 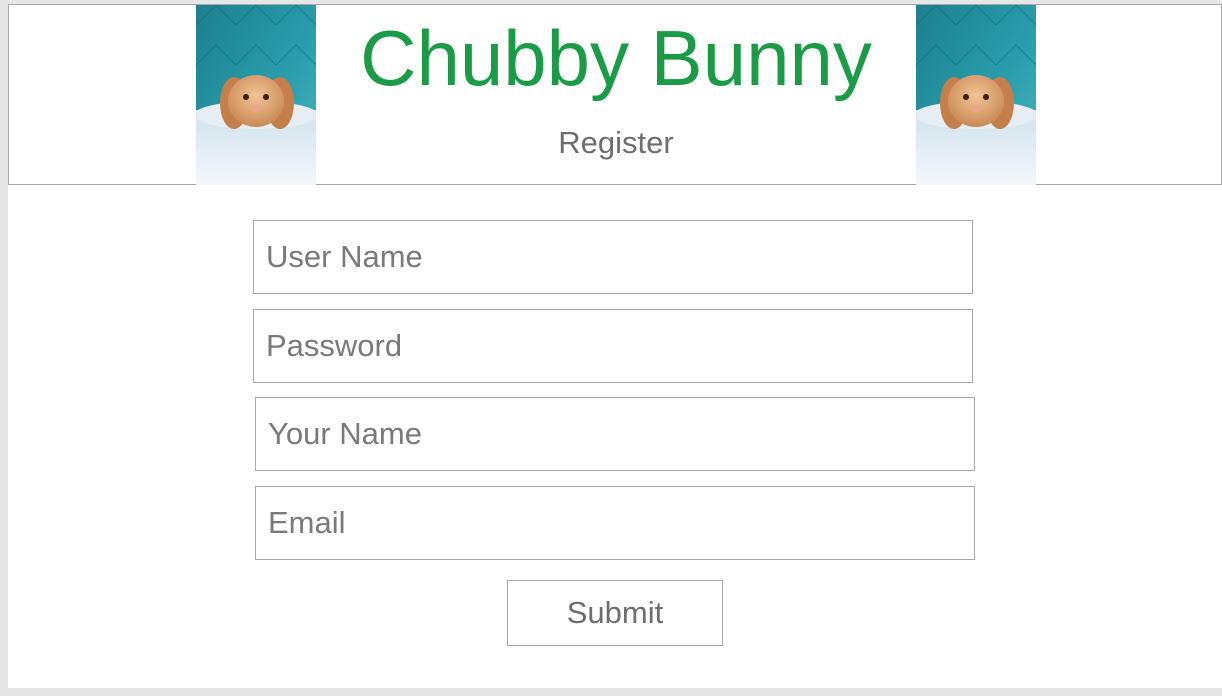 I want to click on site-title: Chubby Bunny, so click(x=616, y=58).